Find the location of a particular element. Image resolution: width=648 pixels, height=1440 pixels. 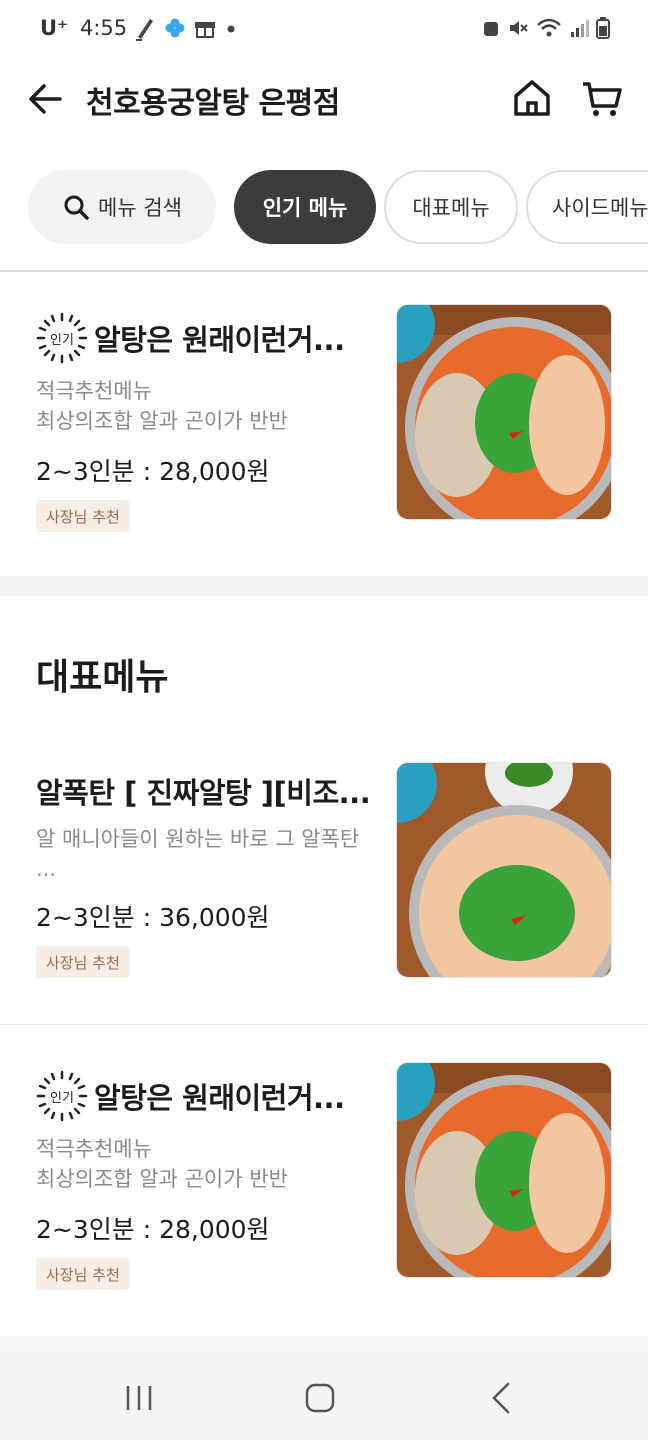

back-nav-icon is located at coordinates (502, 1398).